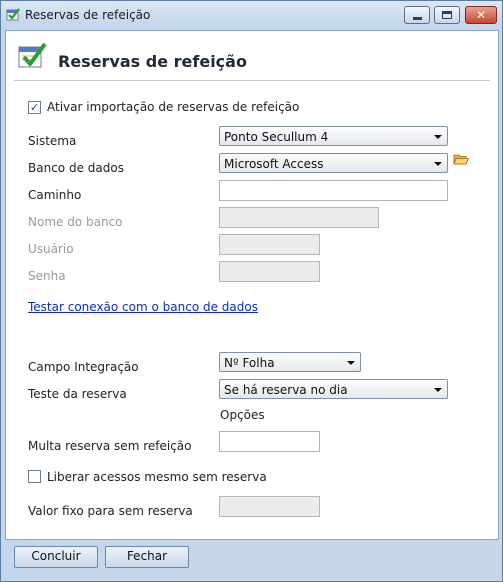 This screenshot has height=582, width=503. What do you see at coordinates (276, 137) in the screenshot?
I see `sistema-value: Ponto Secullum 4` at bounding box center [276, 137].